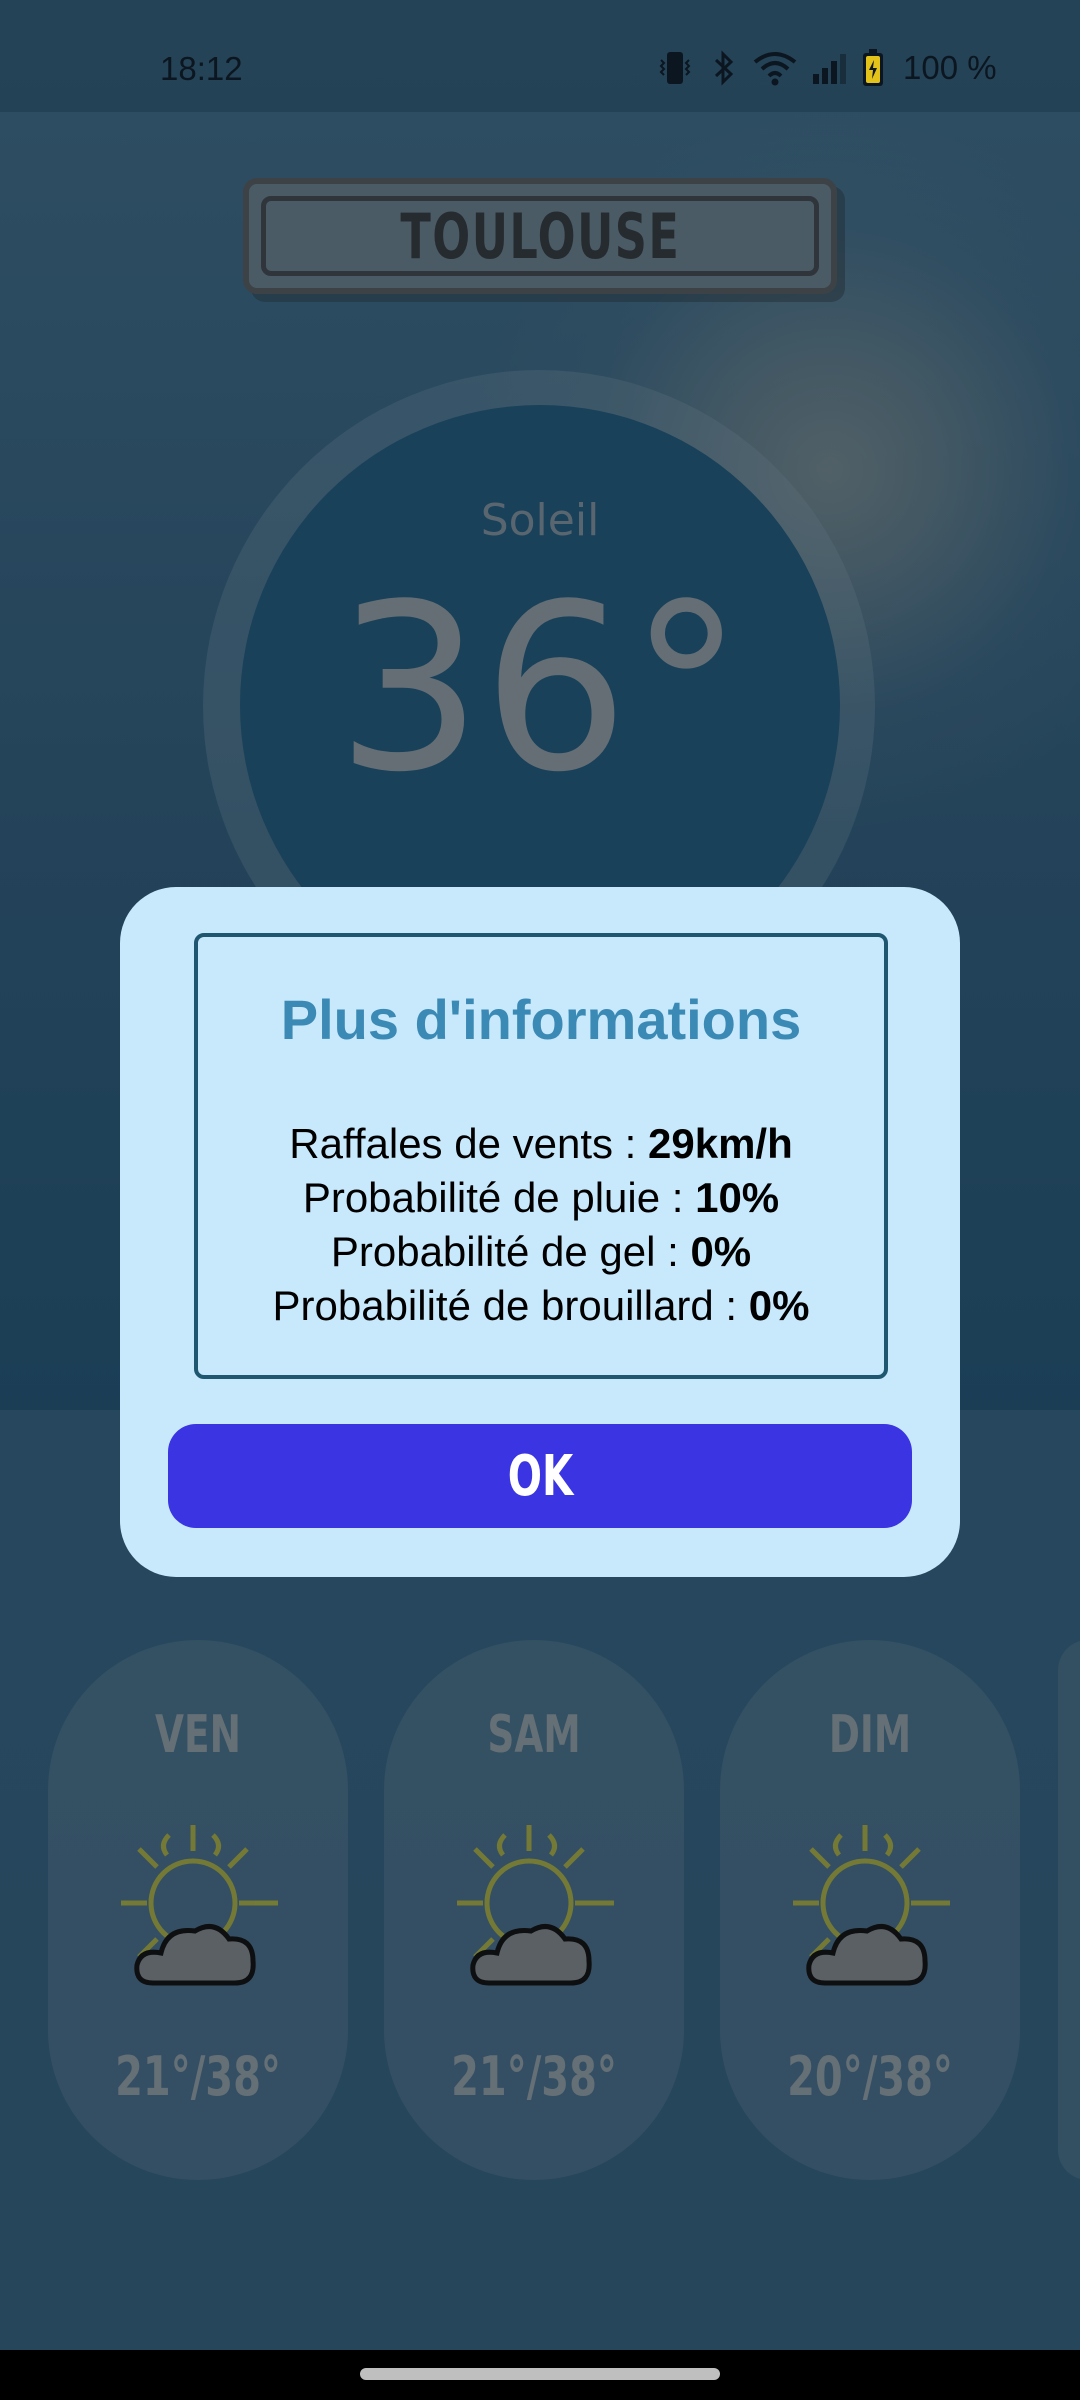  I want to click on navigation-bar, so click(540, 2375).